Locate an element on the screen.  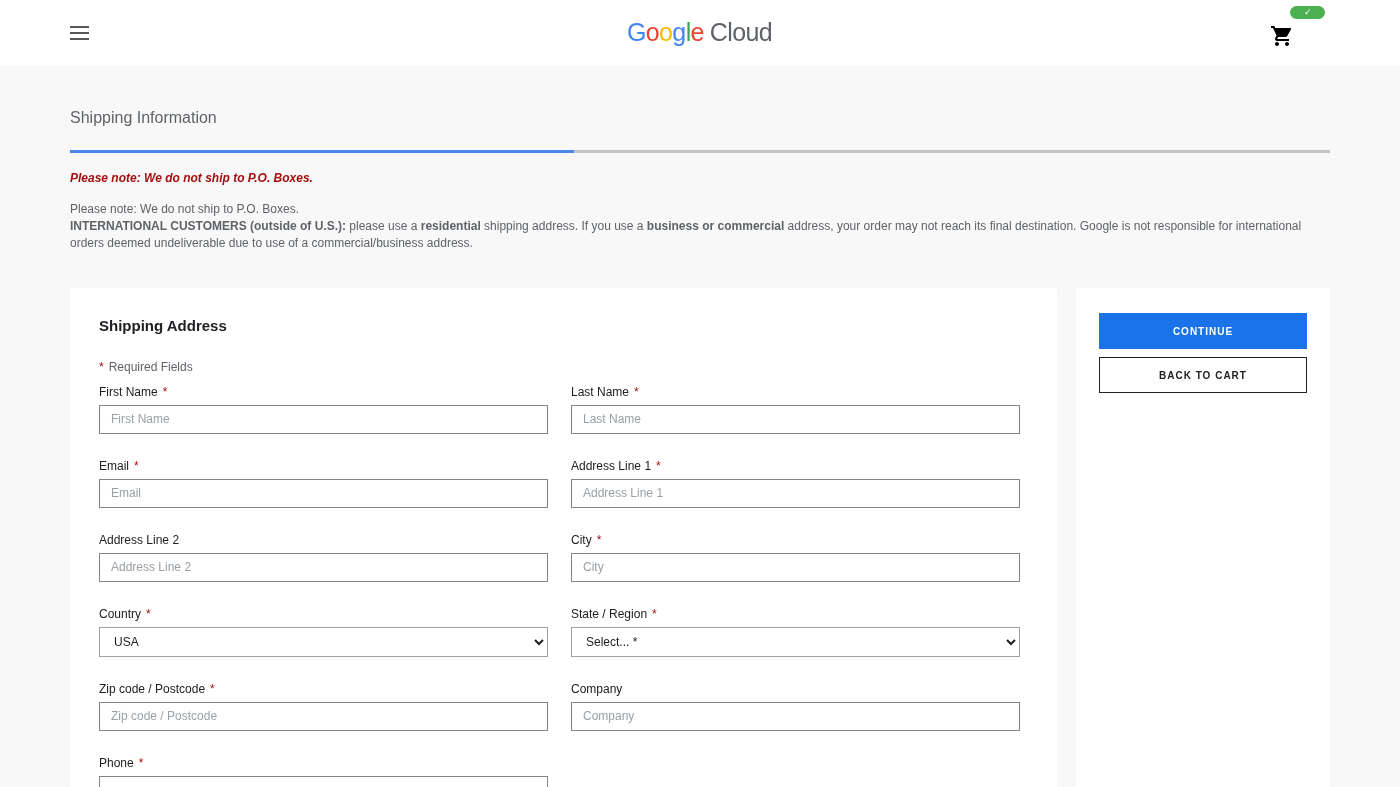
logo-product: Cloud is located at coordinates (741, 33).